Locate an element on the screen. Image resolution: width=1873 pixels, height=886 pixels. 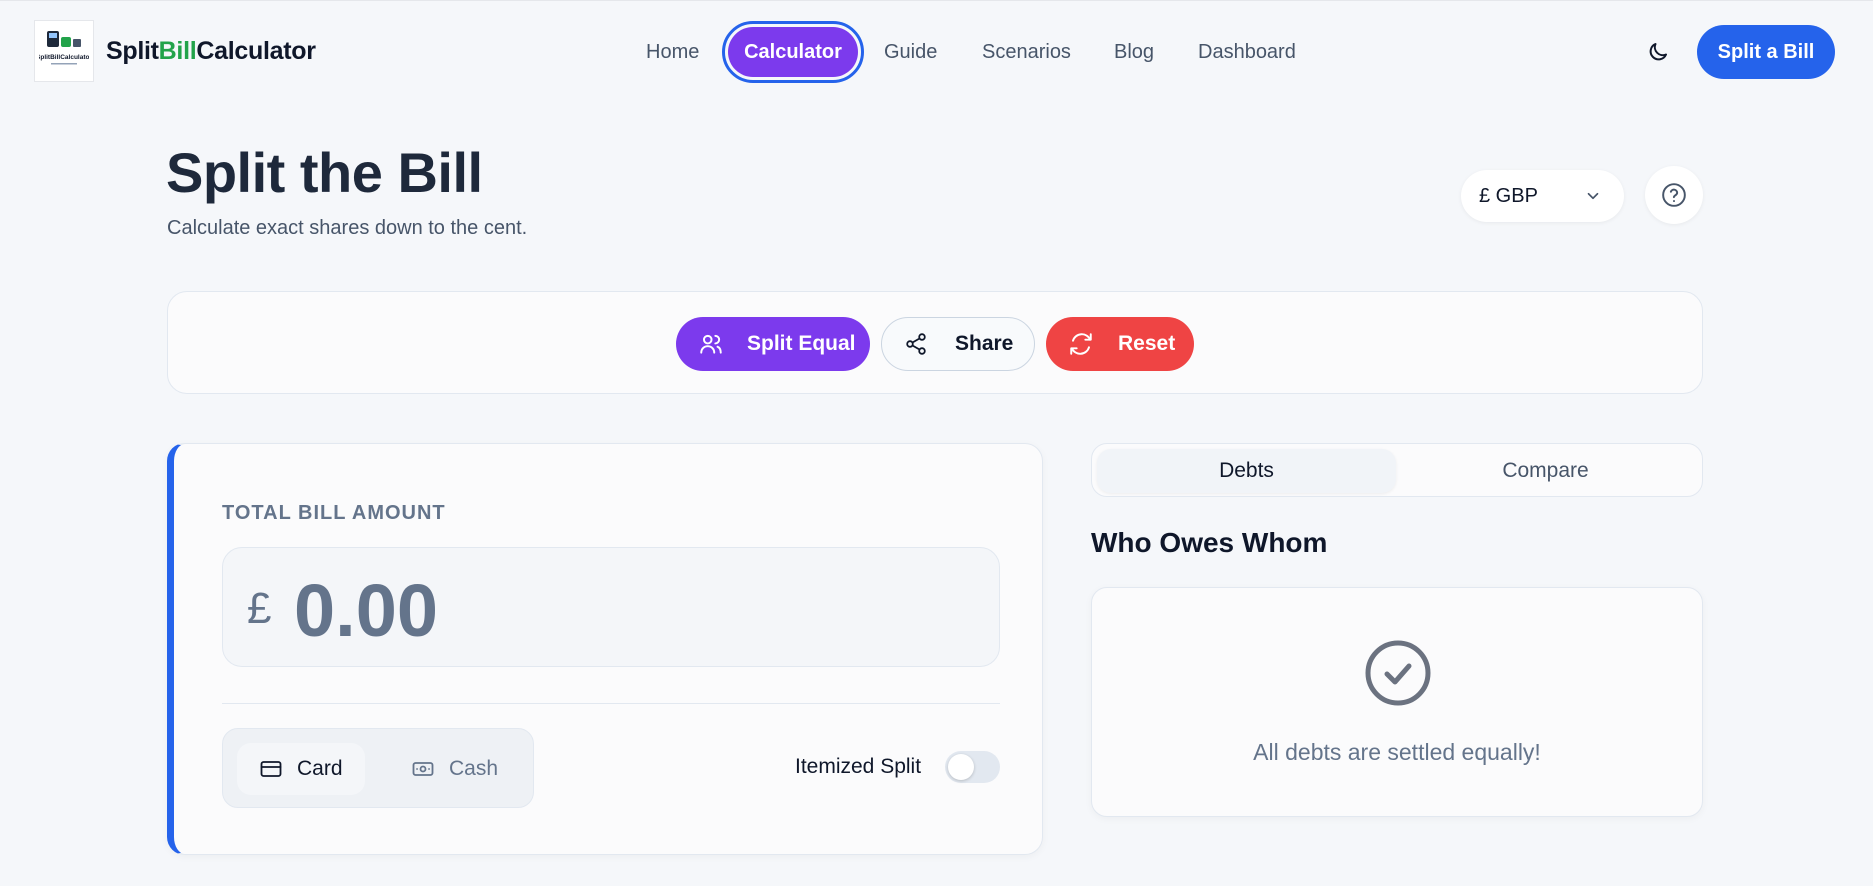
refresh-icon is located at coordinates (1081, 344).